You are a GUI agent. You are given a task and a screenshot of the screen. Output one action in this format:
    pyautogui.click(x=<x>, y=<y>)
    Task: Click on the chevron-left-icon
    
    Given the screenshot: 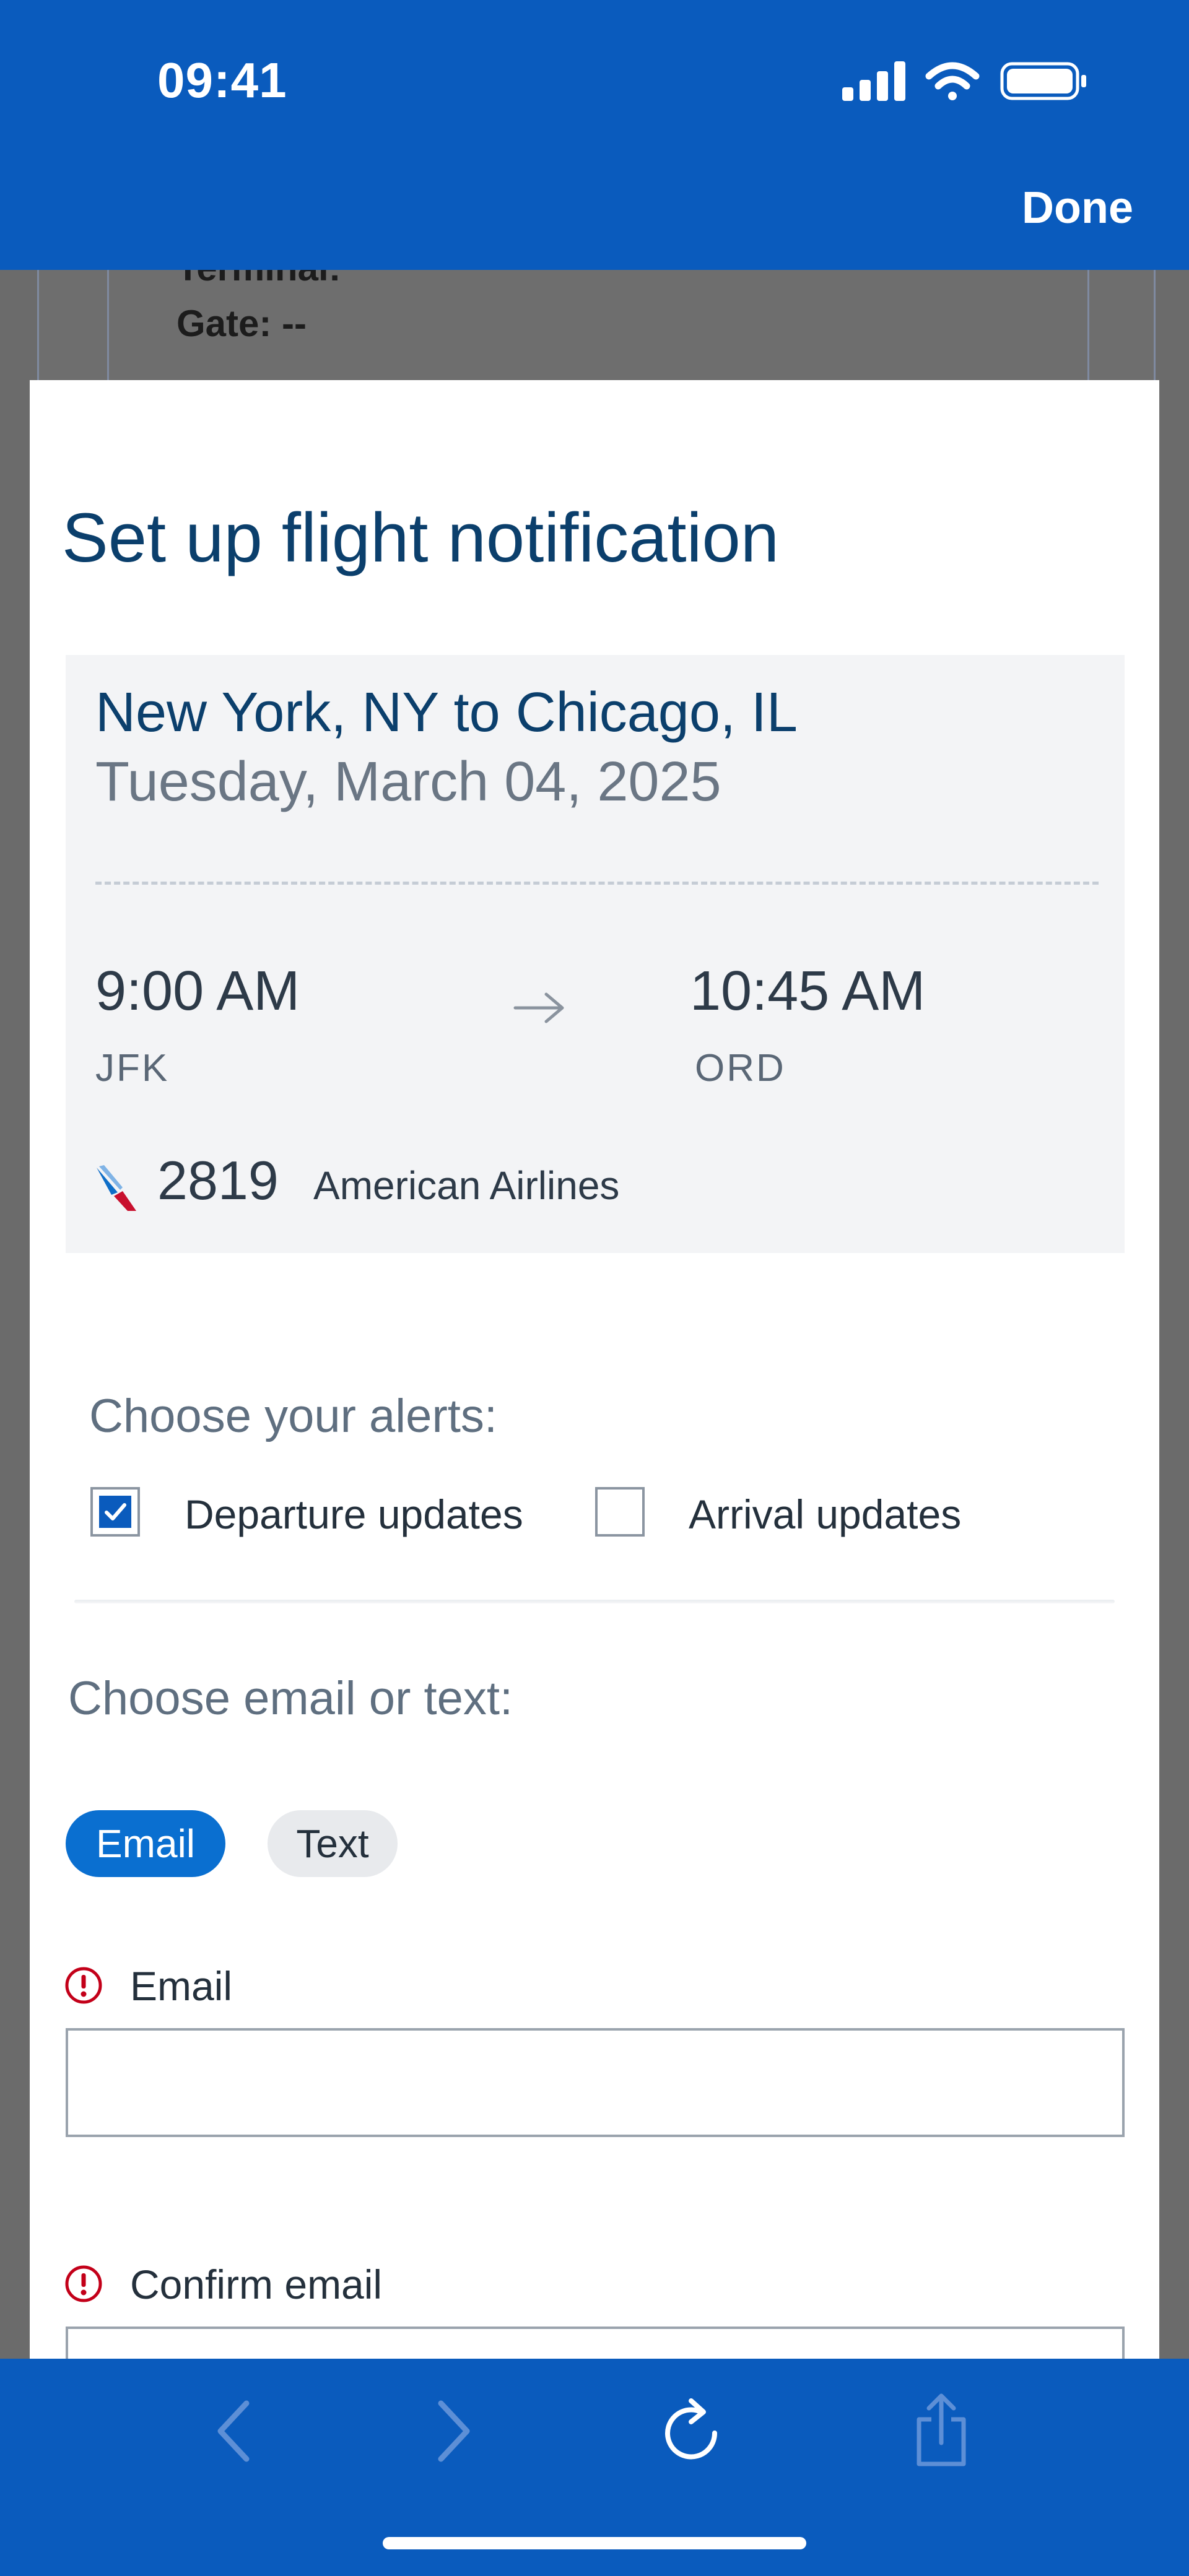 What is the action you would take?
    pyautogui.click(x=233, y=2431)
    